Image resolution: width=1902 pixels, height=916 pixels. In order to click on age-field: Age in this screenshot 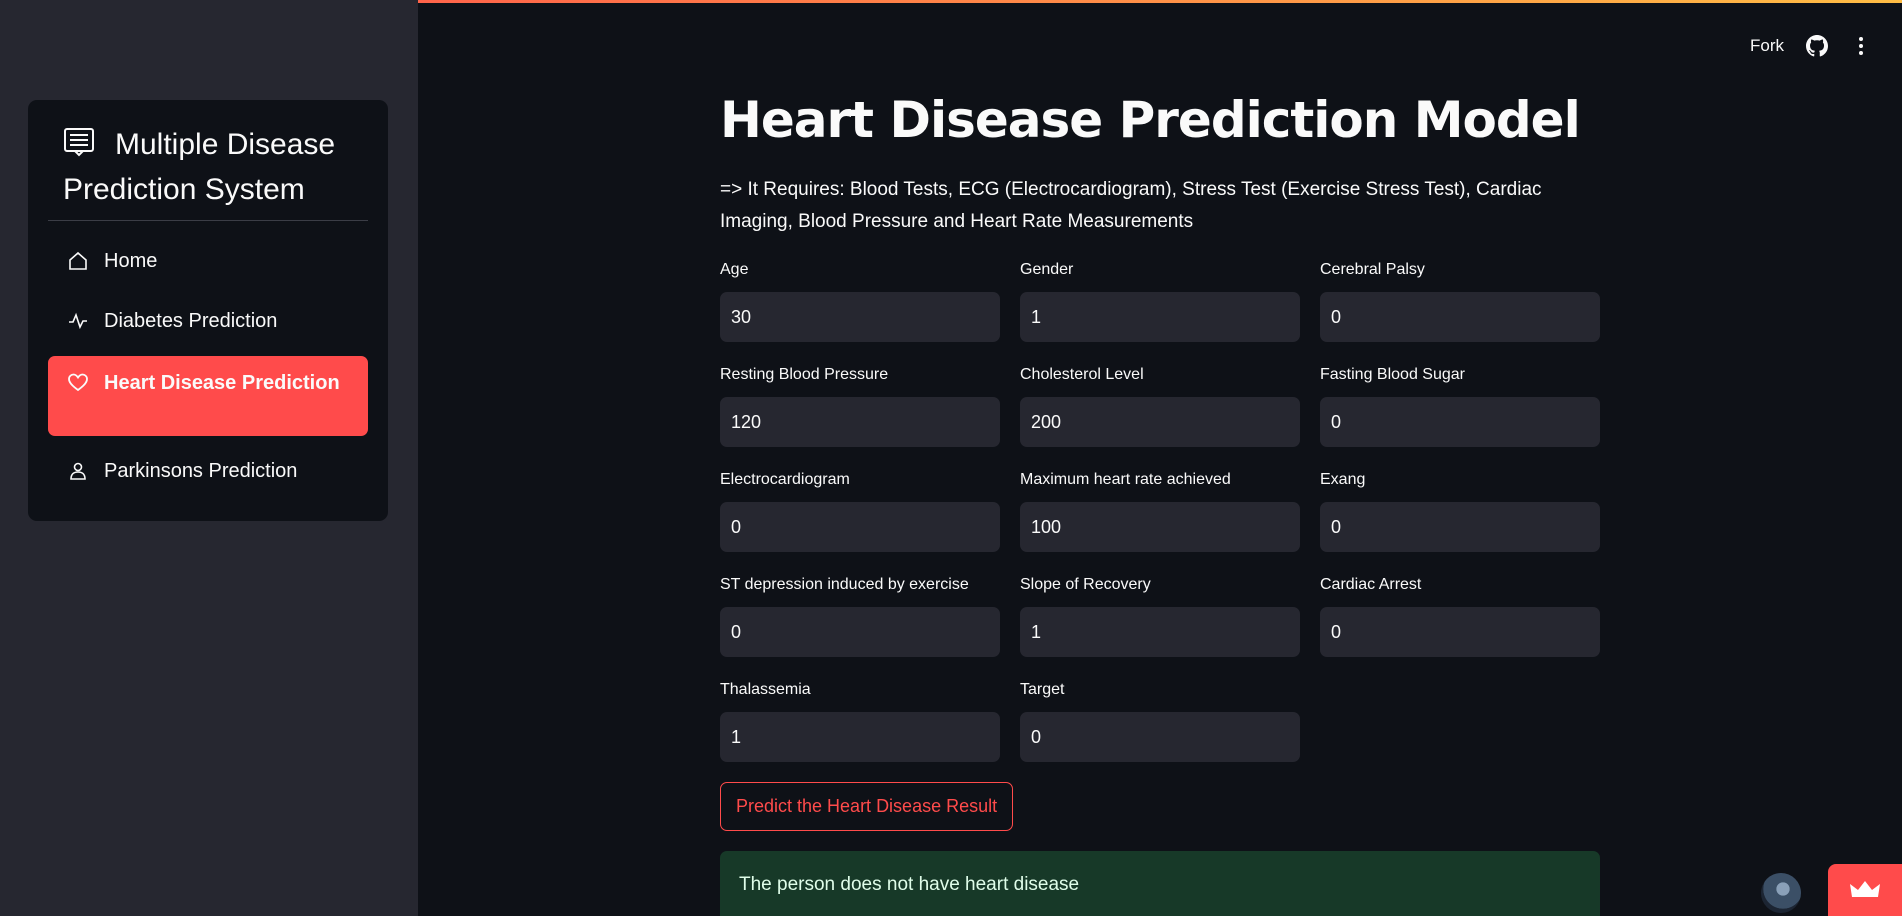, I will do `click(860, 300)`.